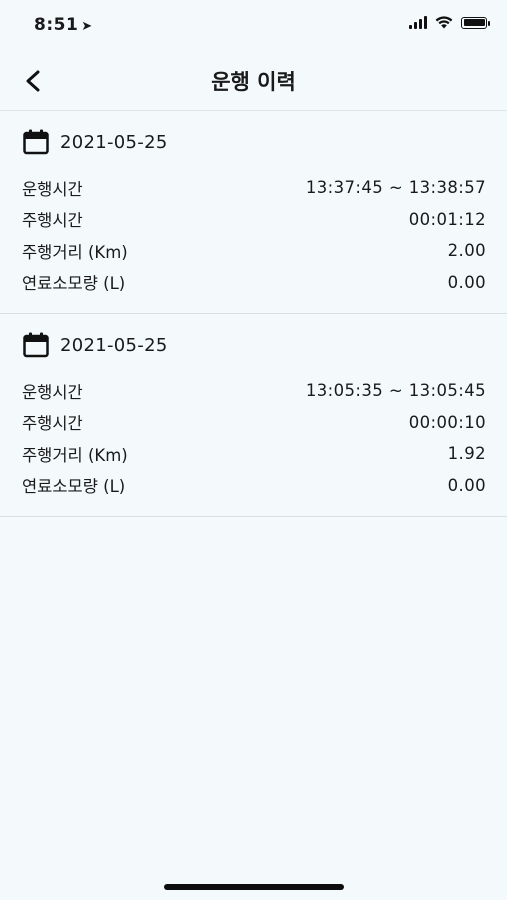  I want to click on row-value: 13:37:45 ~ 13:38:57, so click(395, 188).